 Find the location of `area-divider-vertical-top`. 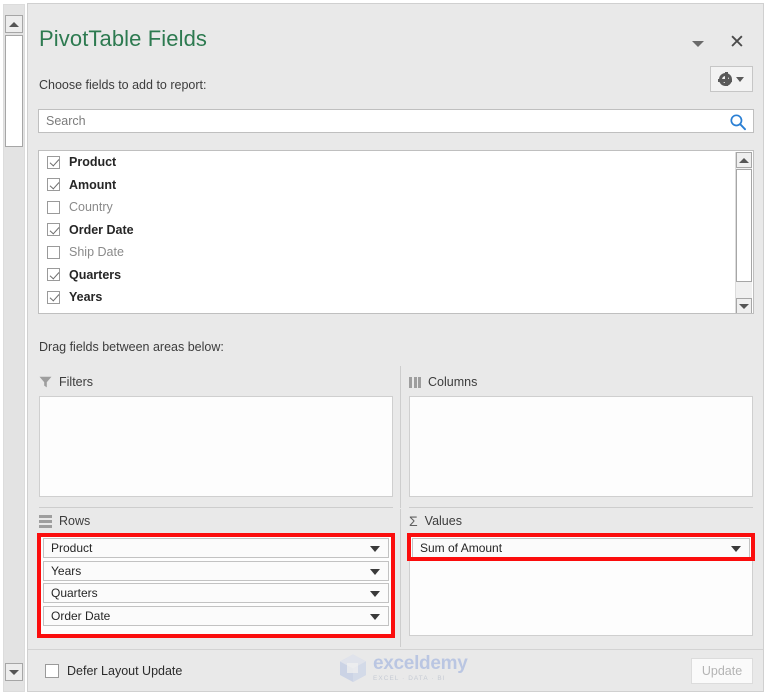

area-divider-vertical-top is located at coordinates (400, 437).